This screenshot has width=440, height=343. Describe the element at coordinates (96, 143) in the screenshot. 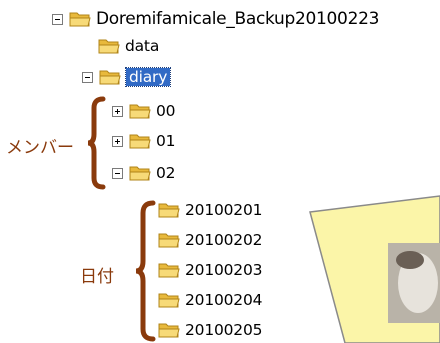

I see `members-brace` at that location.